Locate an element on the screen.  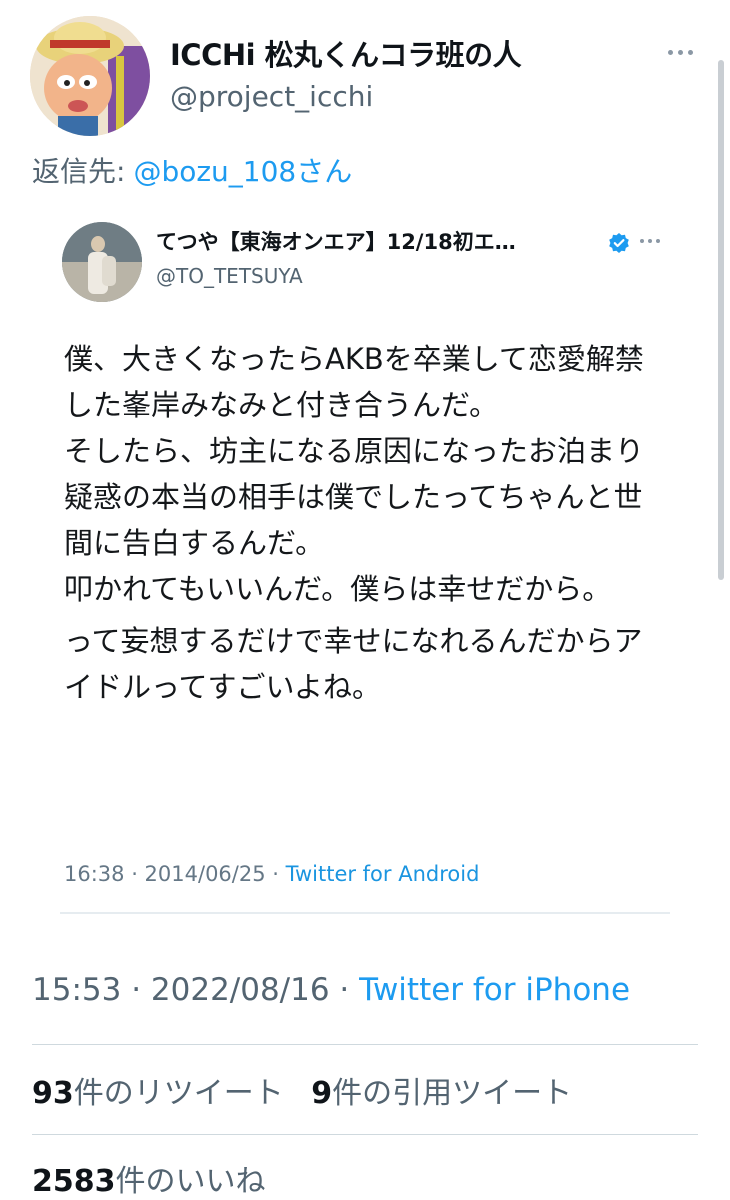
quotes-stat: 9件の引用ツイート is located at coordinates (441, 1093).